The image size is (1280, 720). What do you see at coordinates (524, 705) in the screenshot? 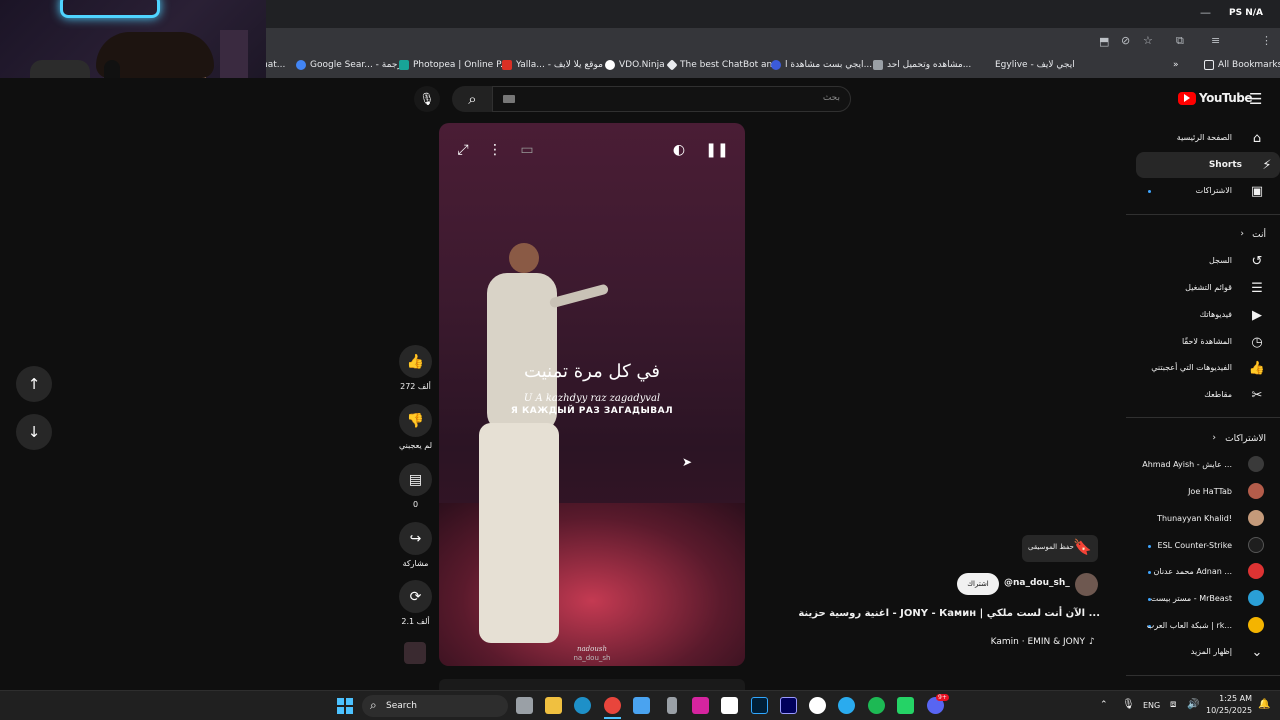
I see `task-view-icon` at bounding box center [524, 705].